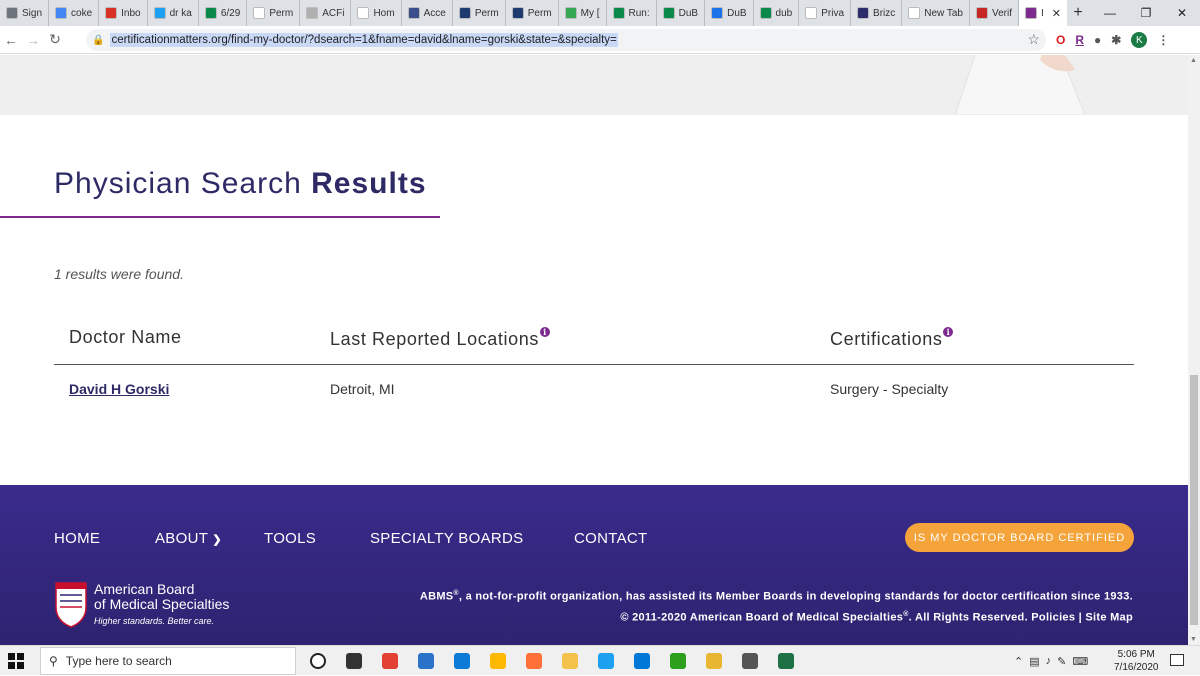  I want to click on folder-icon-glyph, so click(570, 661).